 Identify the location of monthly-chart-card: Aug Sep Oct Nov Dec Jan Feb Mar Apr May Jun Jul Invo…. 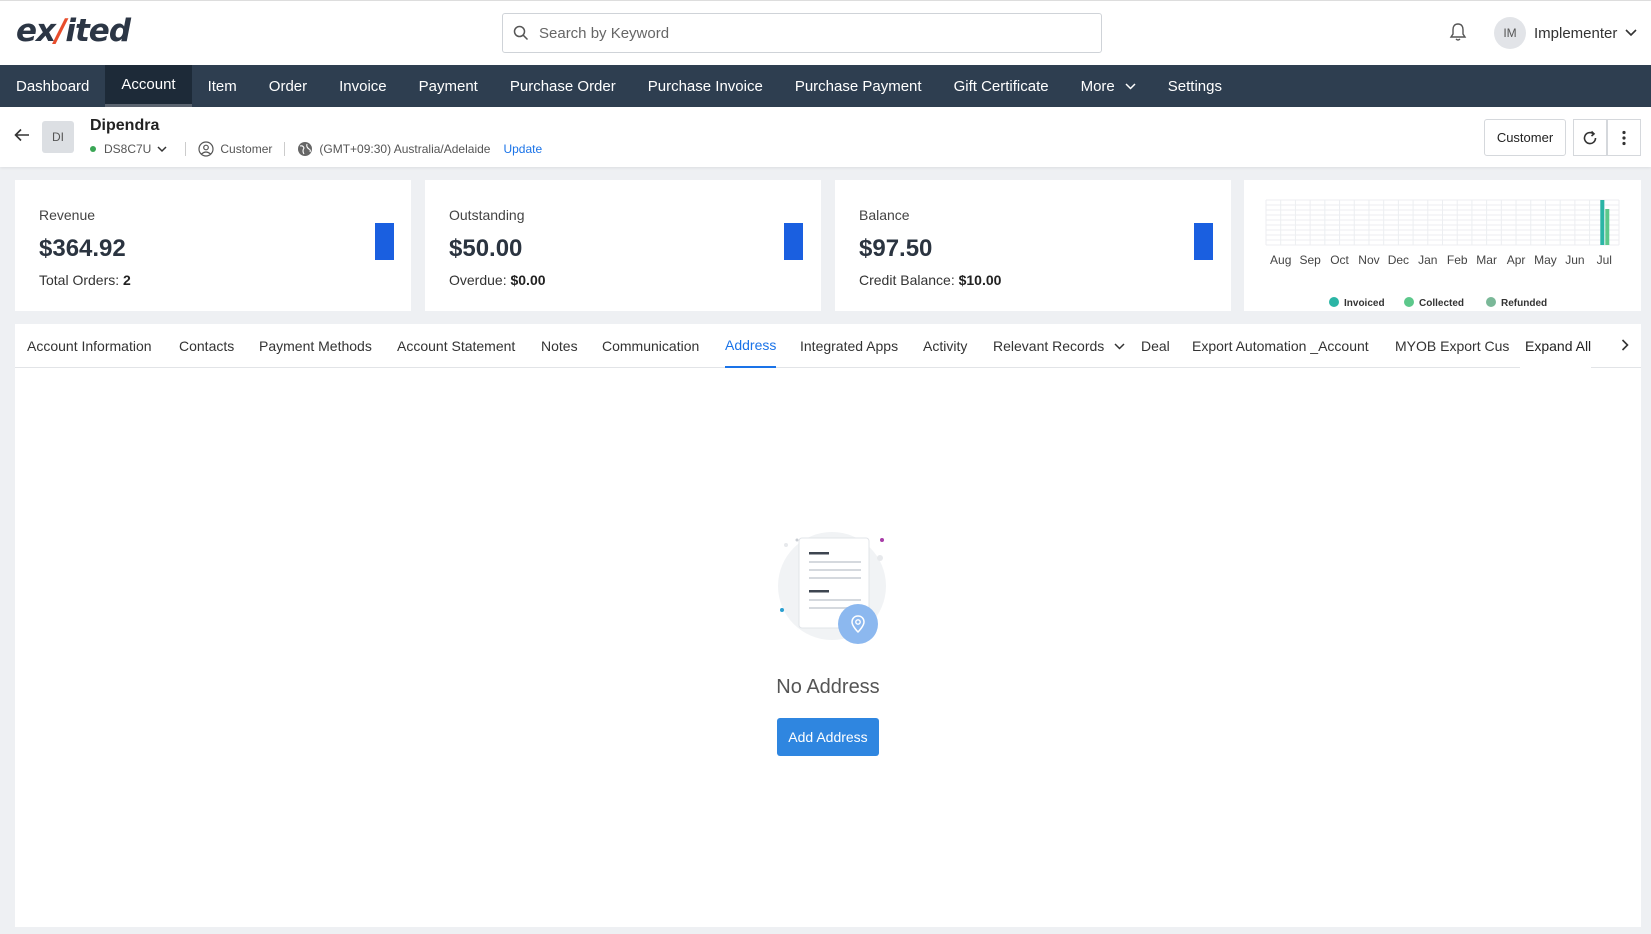
(1442, 245).